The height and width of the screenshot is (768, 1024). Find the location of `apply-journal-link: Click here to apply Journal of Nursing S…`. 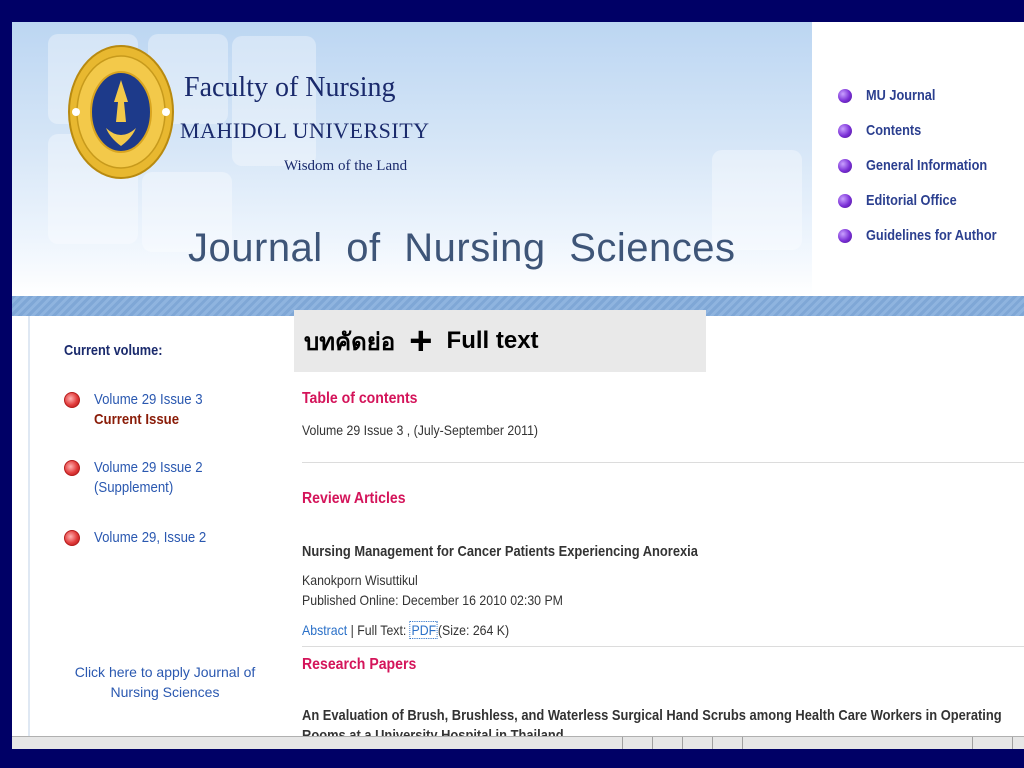

apply-journal-link: Click here to apply Journal of Nursing S… is located at coordinates (165, 682).